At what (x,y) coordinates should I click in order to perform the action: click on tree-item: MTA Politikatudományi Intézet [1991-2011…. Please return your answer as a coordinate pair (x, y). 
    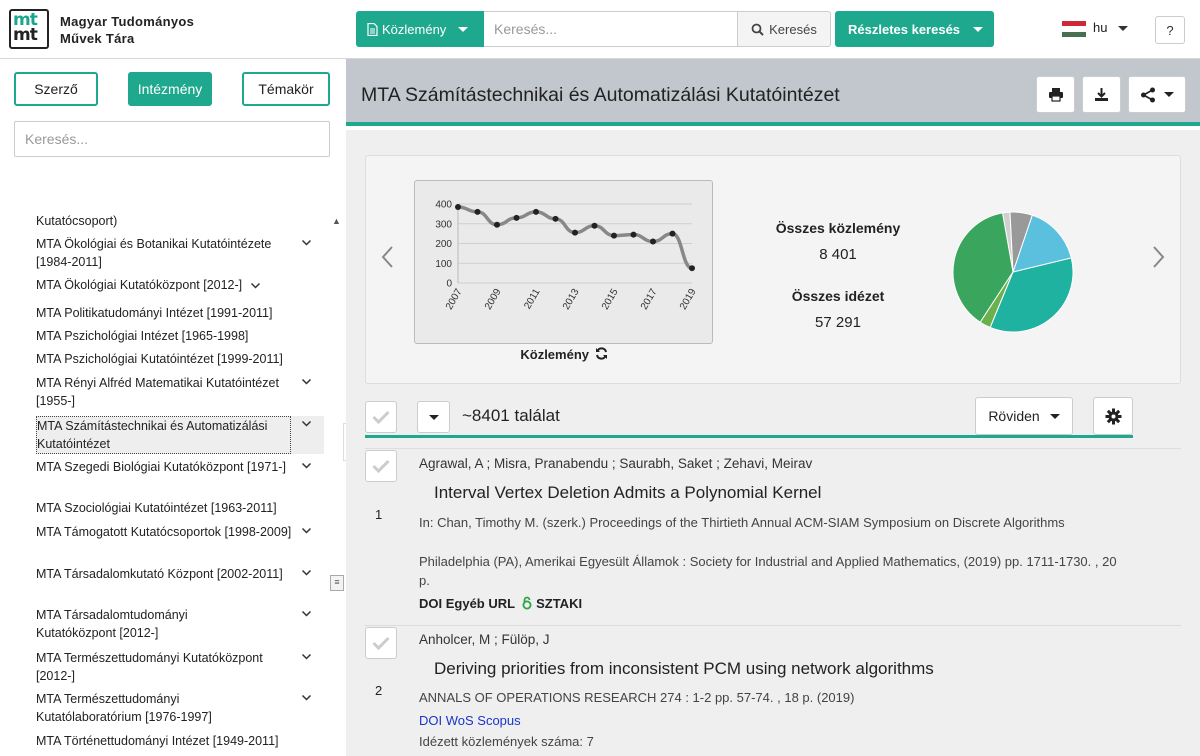
    Looking at the image, I should click on (180, 313).